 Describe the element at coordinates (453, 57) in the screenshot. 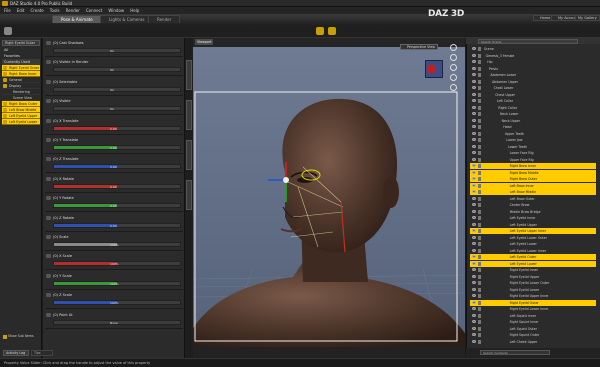

I see `zoom-icon` at that location.